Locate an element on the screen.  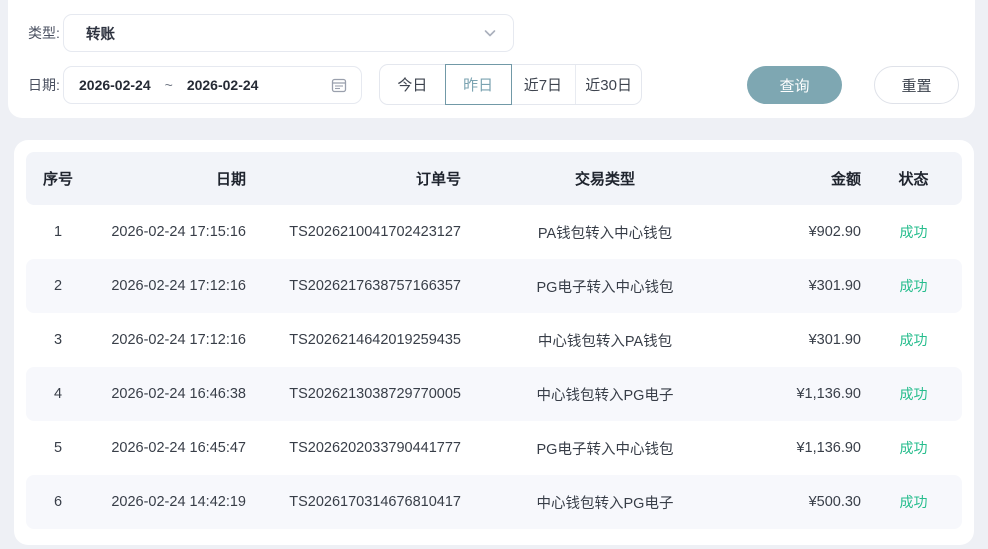
cell-order-no: TS2026217638757166357 is located at coordinates (375, 286).